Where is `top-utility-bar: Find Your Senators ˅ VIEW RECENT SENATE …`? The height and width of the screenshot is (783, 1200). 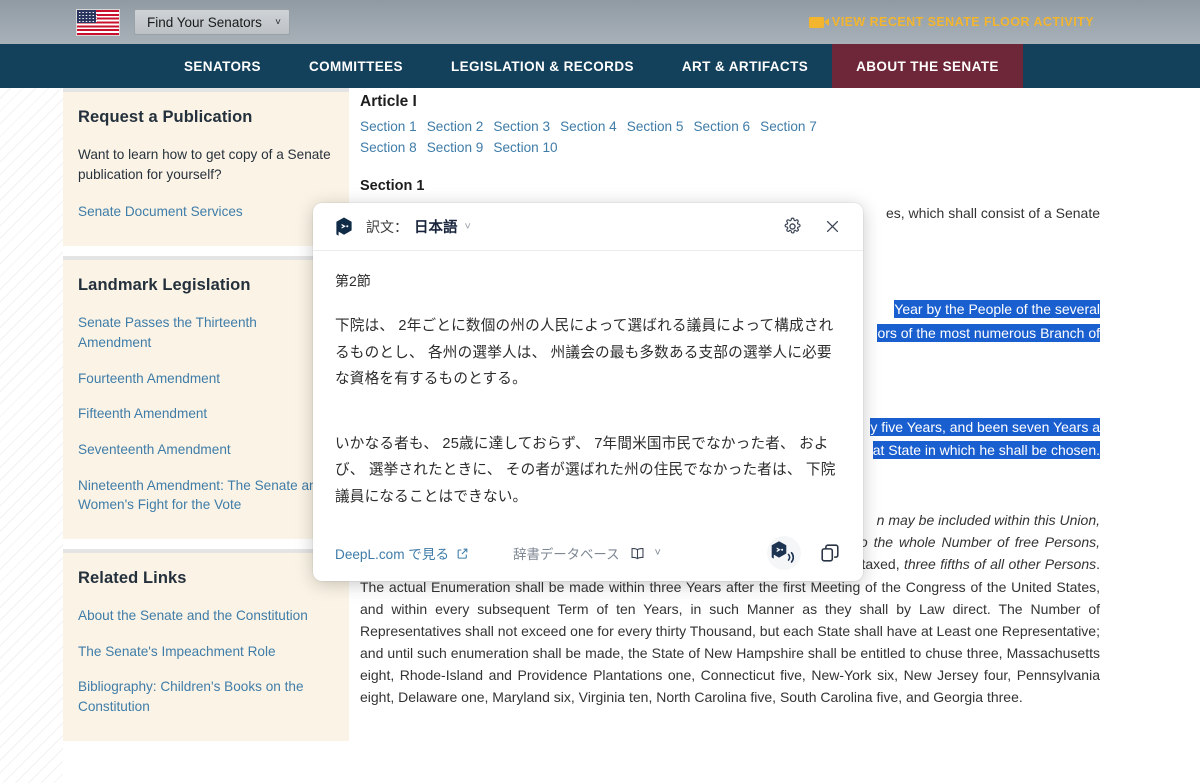 top-utility-bar: Find Your Senators ˅ VIEW RECENT SENATE … is located at coordinates (600, 22).